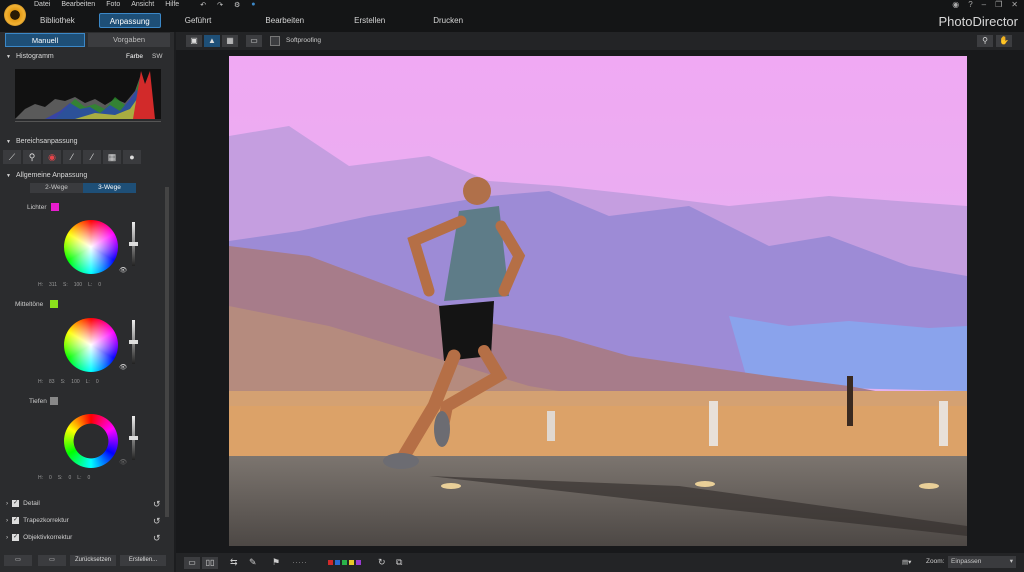 The width and height of the screenshot is (1024, 572). What do you see at coordinates (234, 562) in the screenshot?
I see `rotate-flip-icon: ⇆` at bounding box center [234, 562].